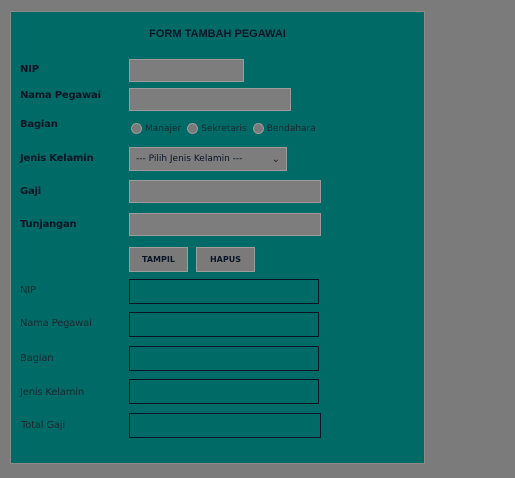 The image size is (515, 478). I want to click on radio-sekretaris: Sekretaris, so click(217, 128).